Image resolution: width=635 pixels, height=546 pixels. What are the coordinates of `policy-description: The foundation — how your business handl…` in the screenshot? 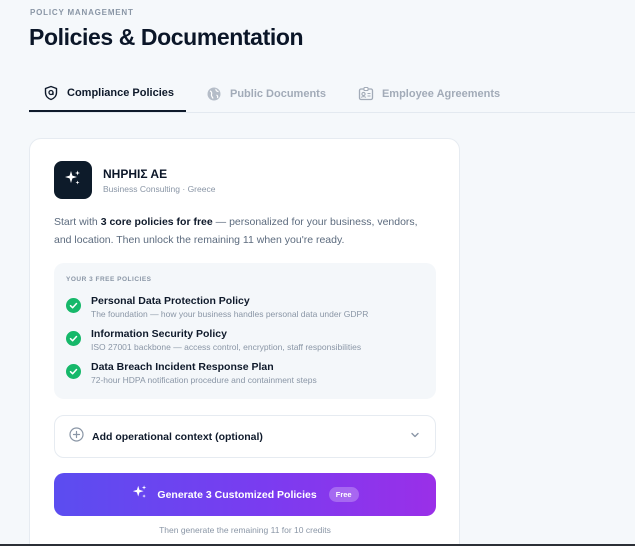 It's located at (230, 314).